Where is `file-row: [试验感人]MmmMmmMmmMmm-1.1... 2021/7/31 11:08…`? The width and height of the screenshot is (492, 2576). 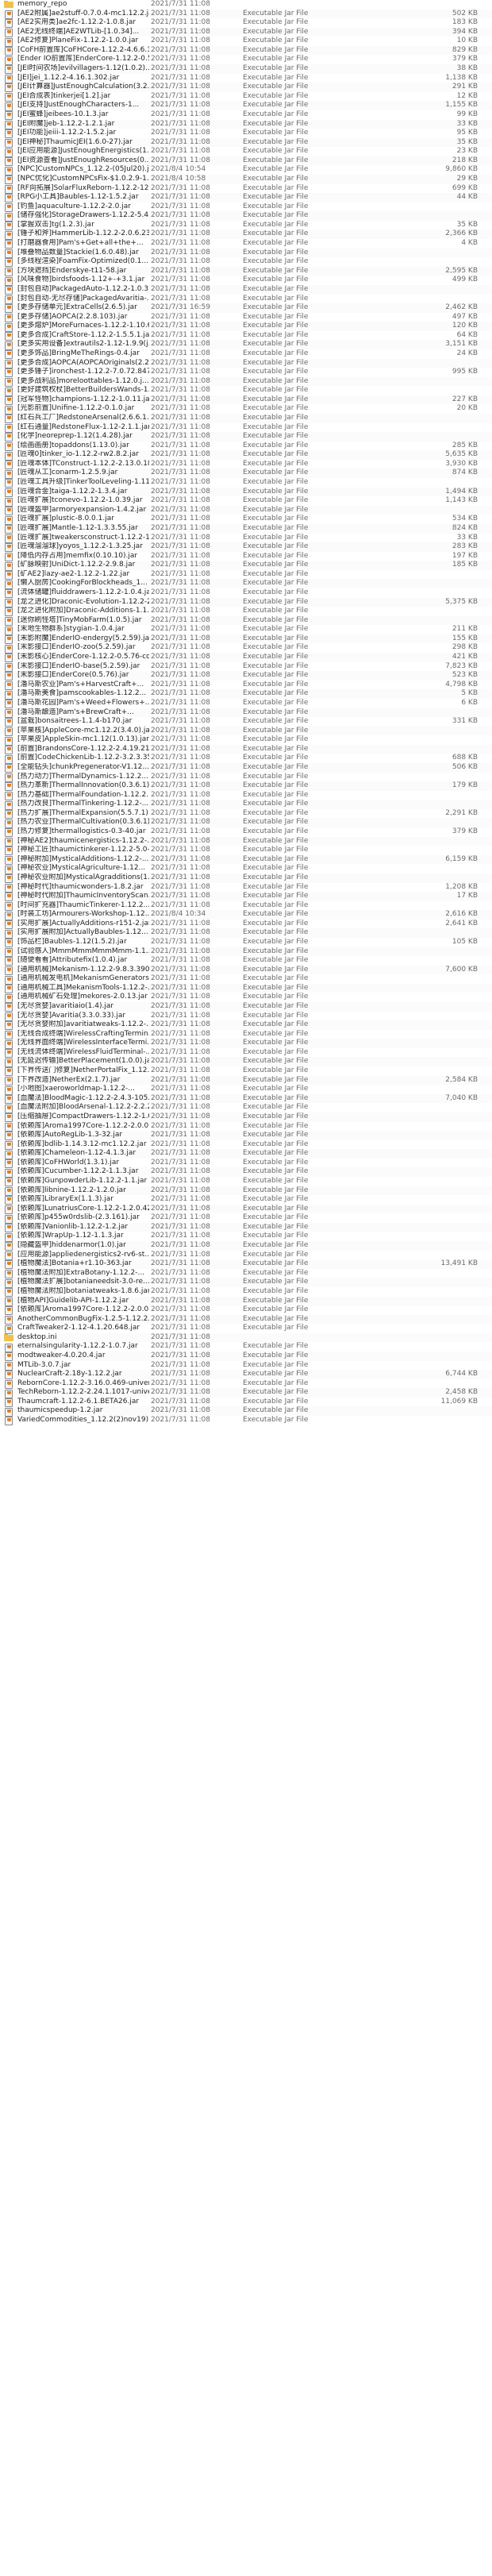
file-row: [试验感人]MmmMmmMmmMmm-1.1... 2021/7/31 11:08… is located at coordinates (246, 952).